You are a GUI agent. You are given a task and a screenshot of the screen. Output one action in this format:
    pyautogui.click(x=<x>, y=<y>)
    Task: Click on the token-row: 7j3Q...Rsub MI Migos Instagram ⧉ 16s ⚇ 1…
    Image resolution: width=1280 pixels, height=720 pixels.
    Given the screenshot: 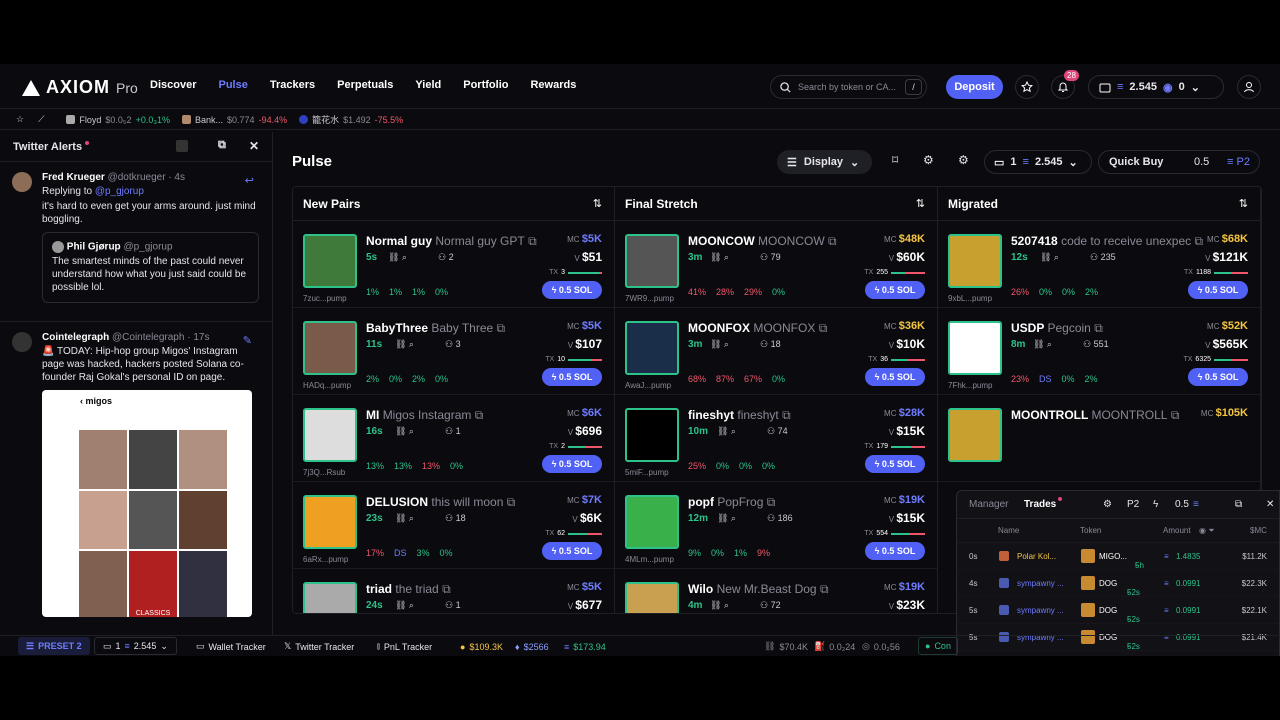 What is the action you would take?
    pyautogui.click(x=453, y=438)
    